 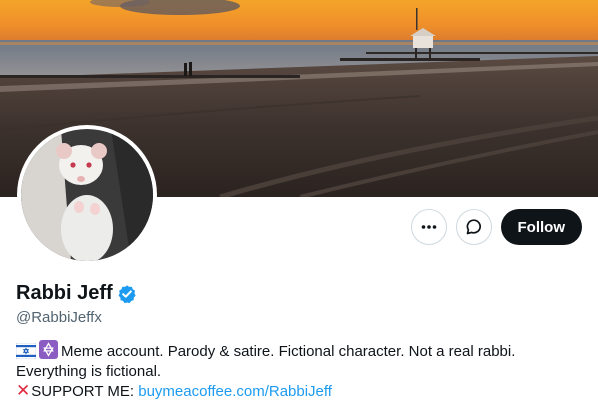 I want to click on more-button, so click(x=428, y=227).